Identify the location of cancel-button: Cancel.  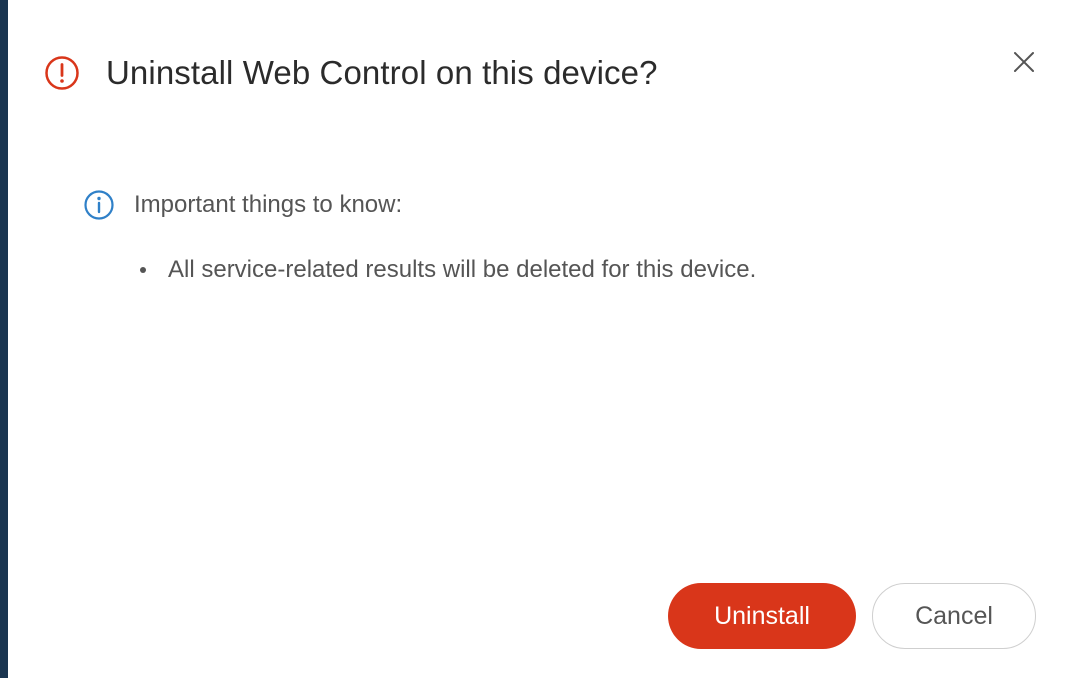
(954, 616).